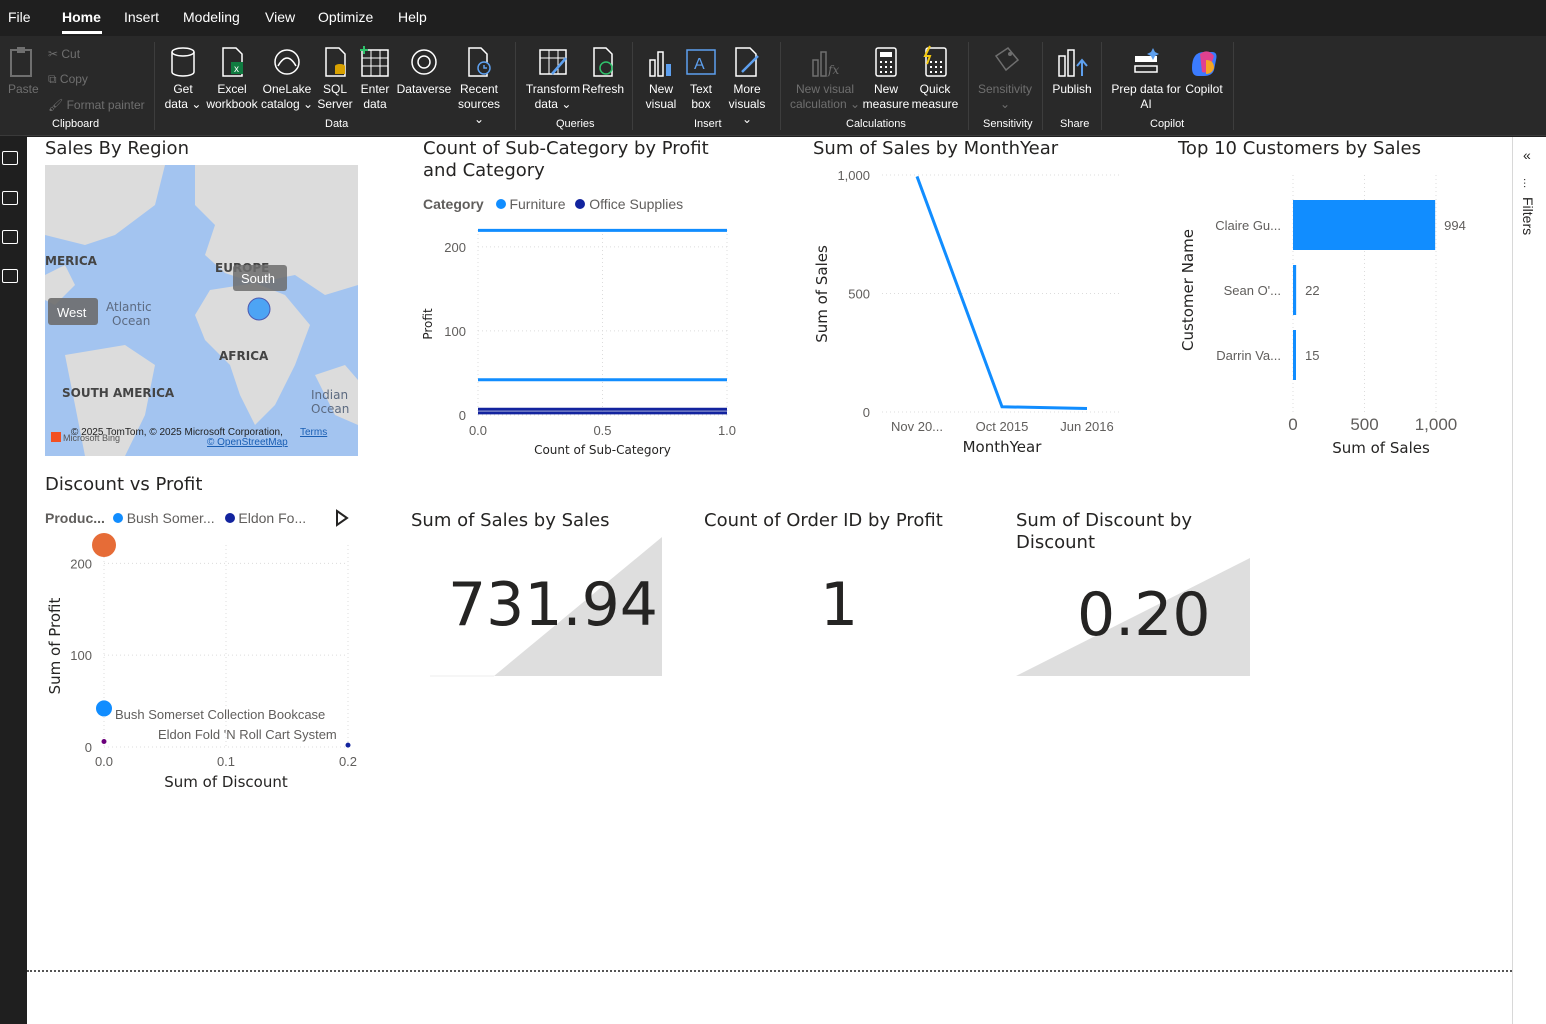  I want to click on onelake-catalog-button: OneLake catalog ⌄, so click(287, 79).